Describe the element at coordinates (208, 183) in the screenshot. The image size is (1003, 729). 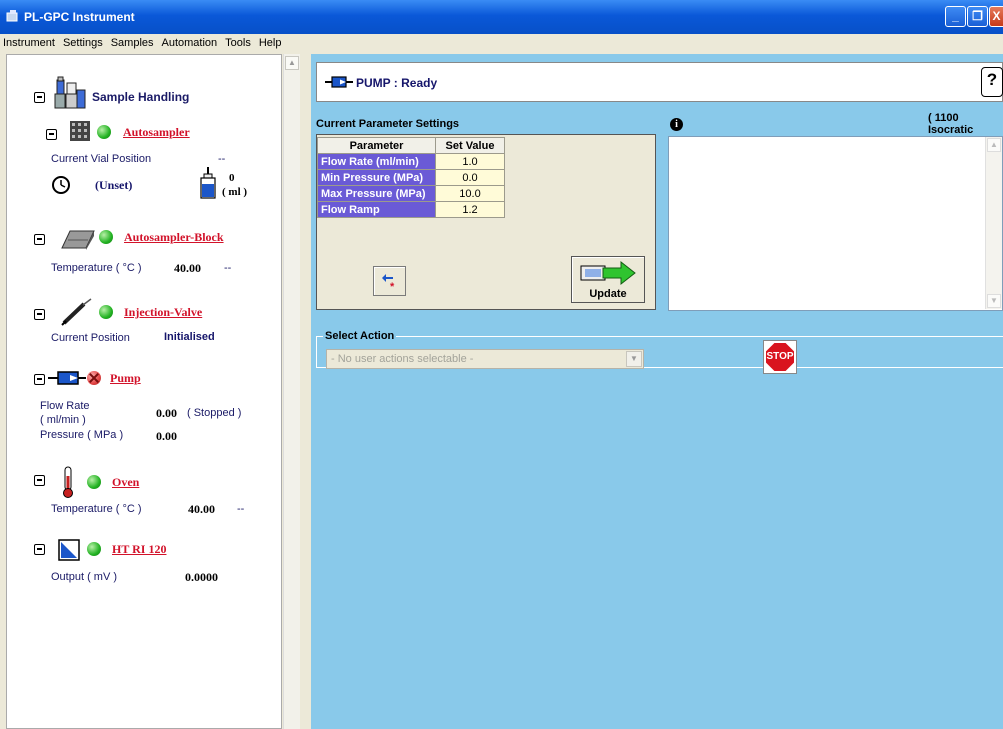
I see `vial-volume-icon` at that location.